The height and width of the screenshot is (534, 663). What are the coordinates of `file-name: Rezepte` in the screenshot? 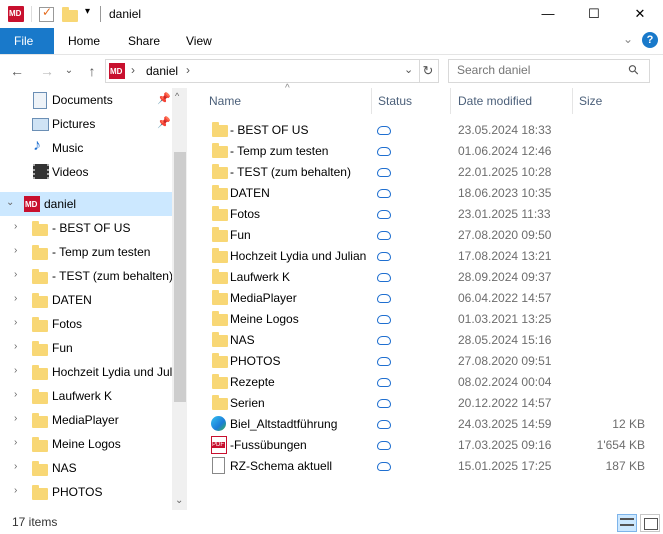 It's located at (252, 382).